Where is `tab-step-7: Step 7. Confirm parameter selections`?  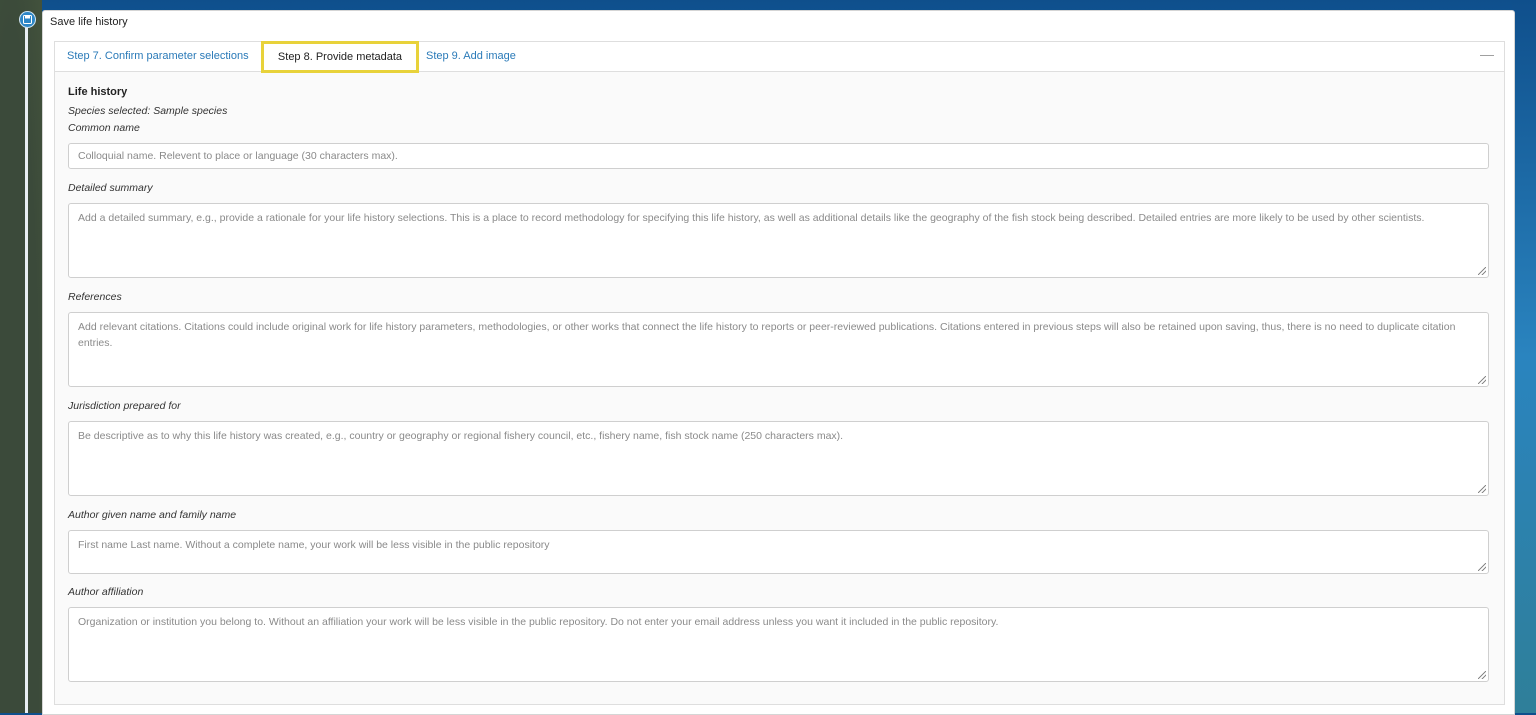 tab-step-7: Step 7. Confirm parameter selections is located at coordinates (158, 56).